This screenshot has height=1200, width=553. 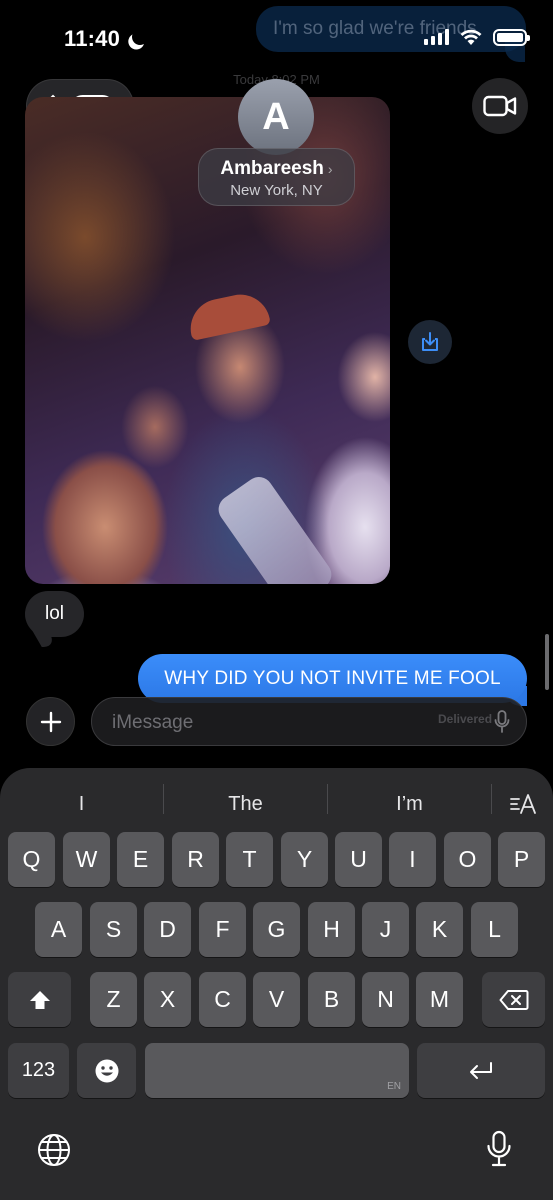 I want to click on outgoing-message-text: WHY DID YOU NOT INVITE ME FOOL, so click(x=332, y=678).